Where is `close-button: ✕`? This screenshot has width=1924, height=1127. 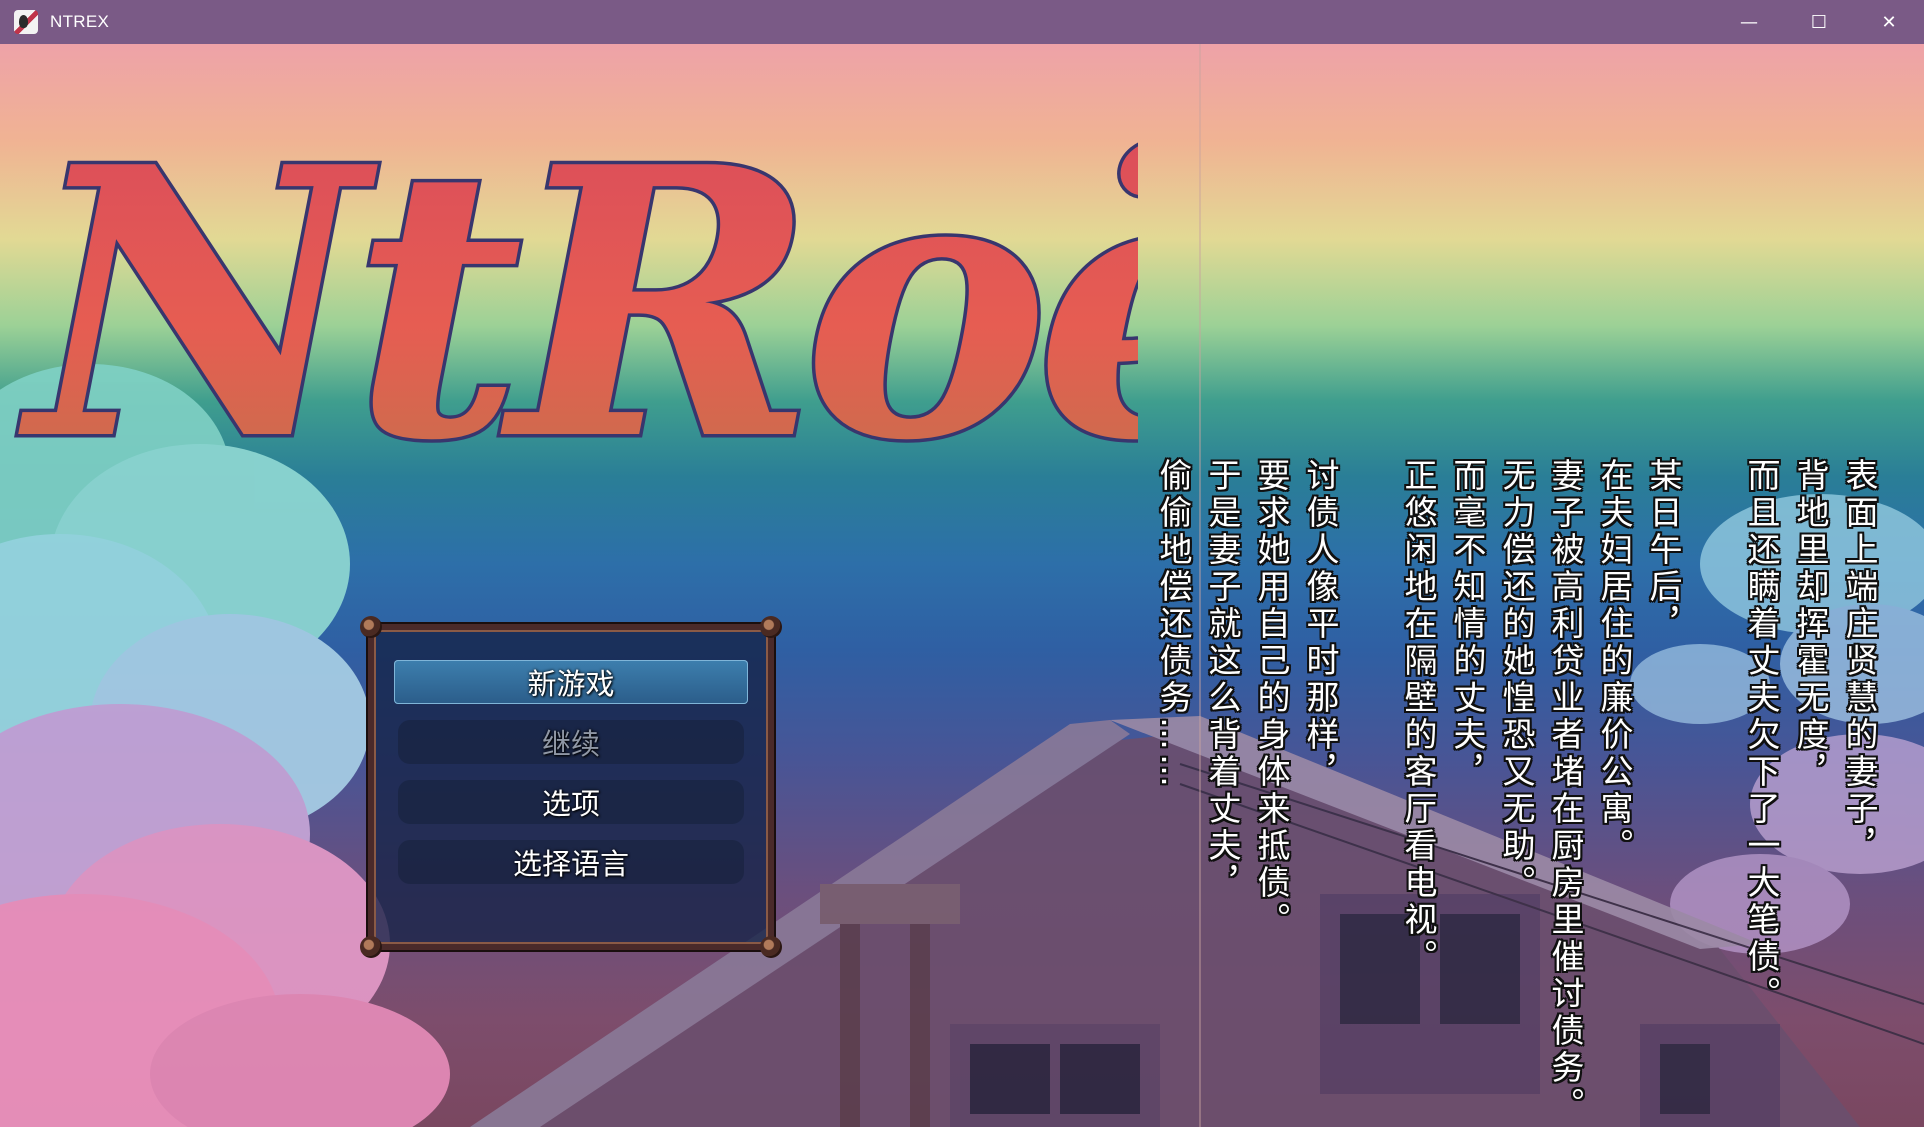
close-button: ✕ is located at coordinates (1889, 22).